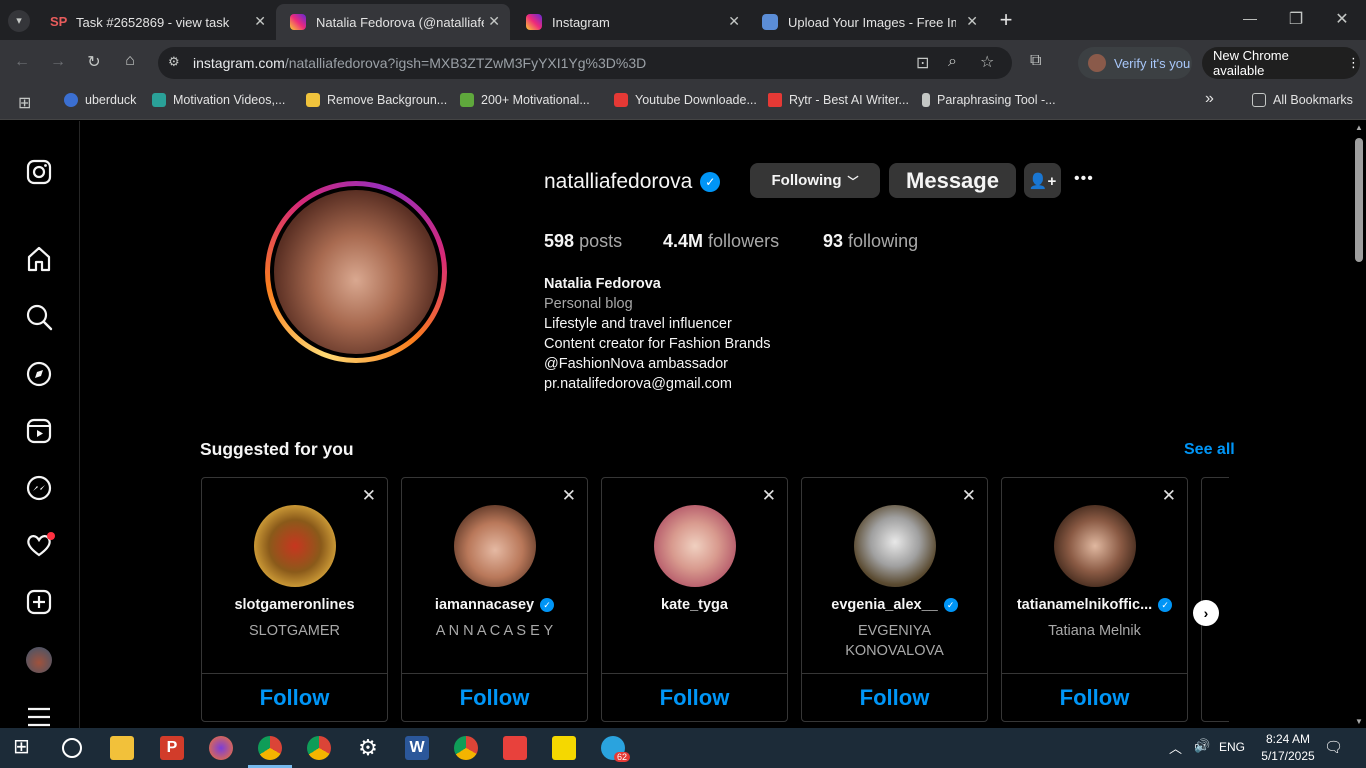  I want to click on close-window-icon: ✕, so click(1342, 19).